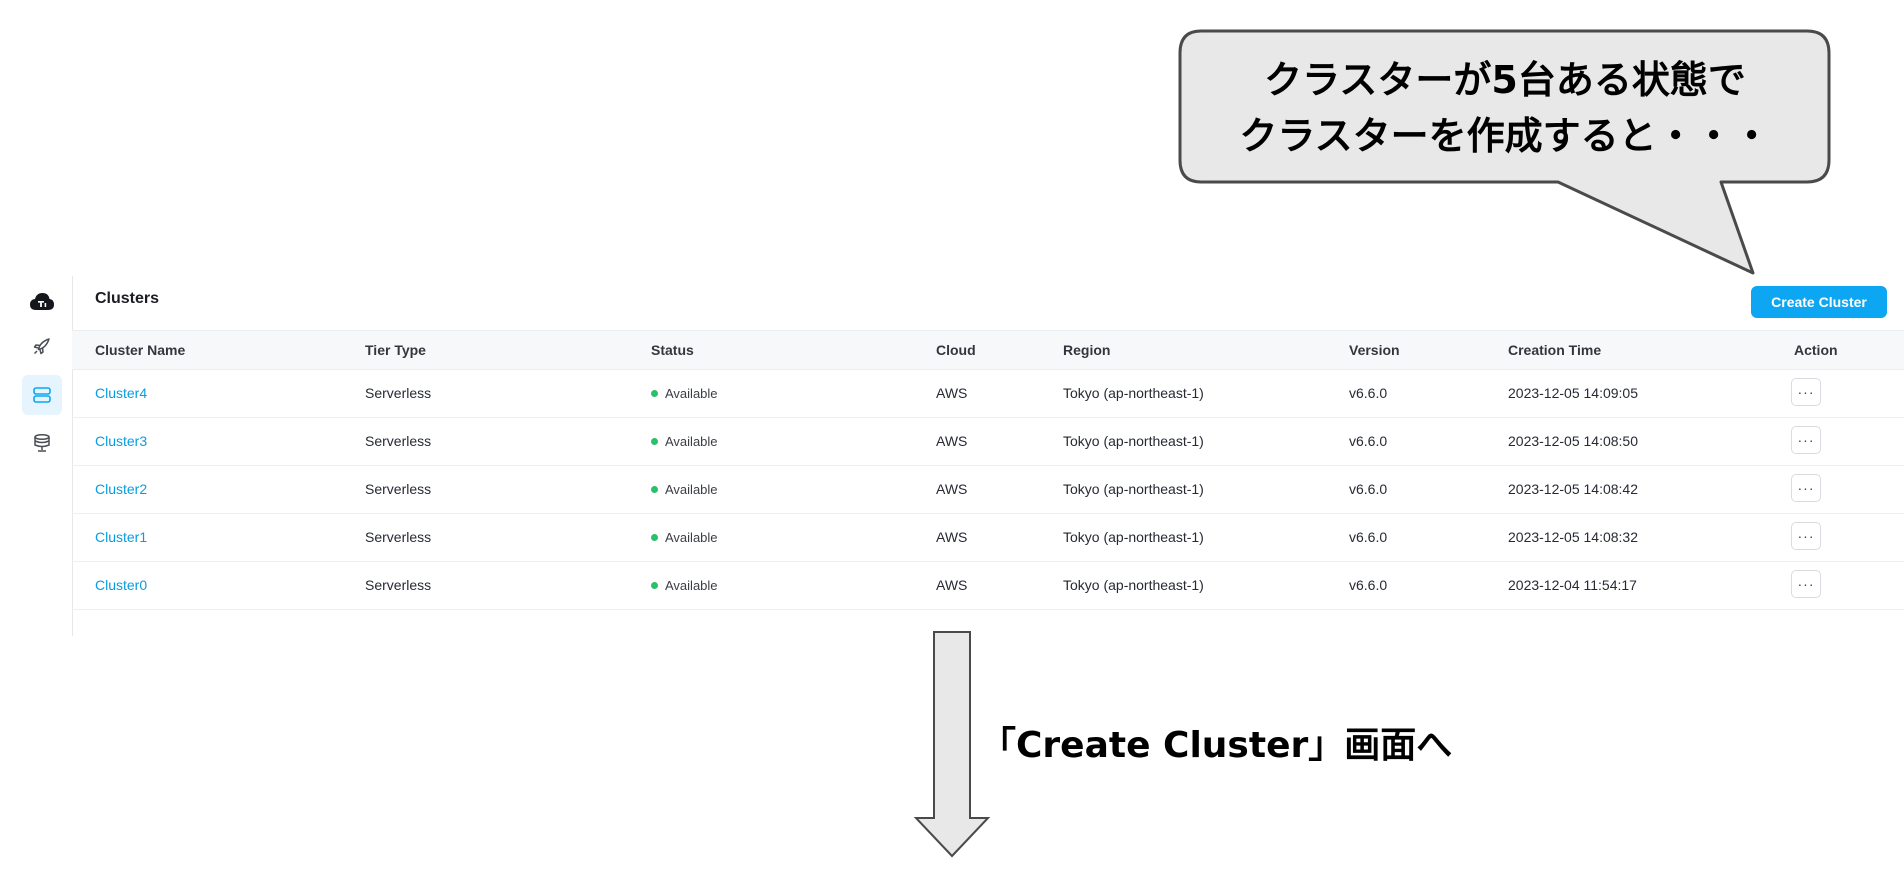  Describe the element at coordinates (42, 395) in the screenshot. I see `clusters-icon` at that location.